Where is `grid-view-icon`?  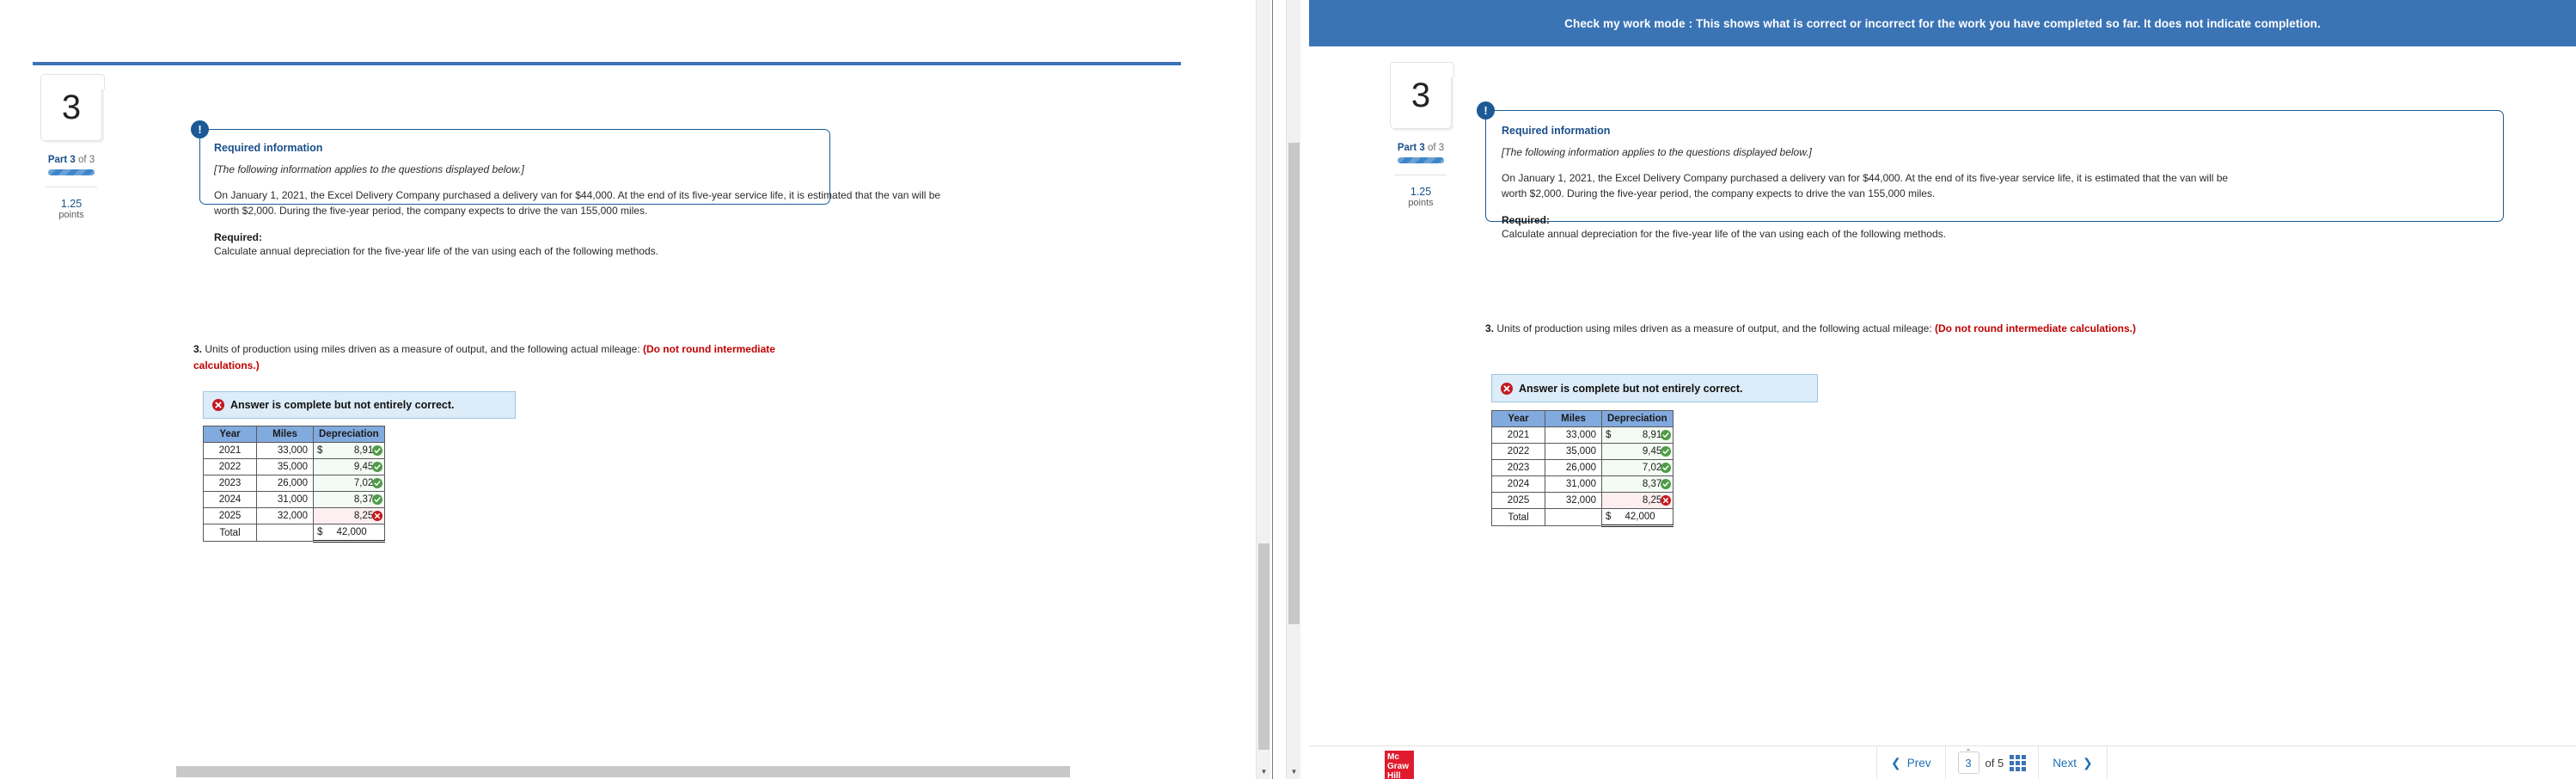
grid-view-icon is located at coordinates (2018, 762).